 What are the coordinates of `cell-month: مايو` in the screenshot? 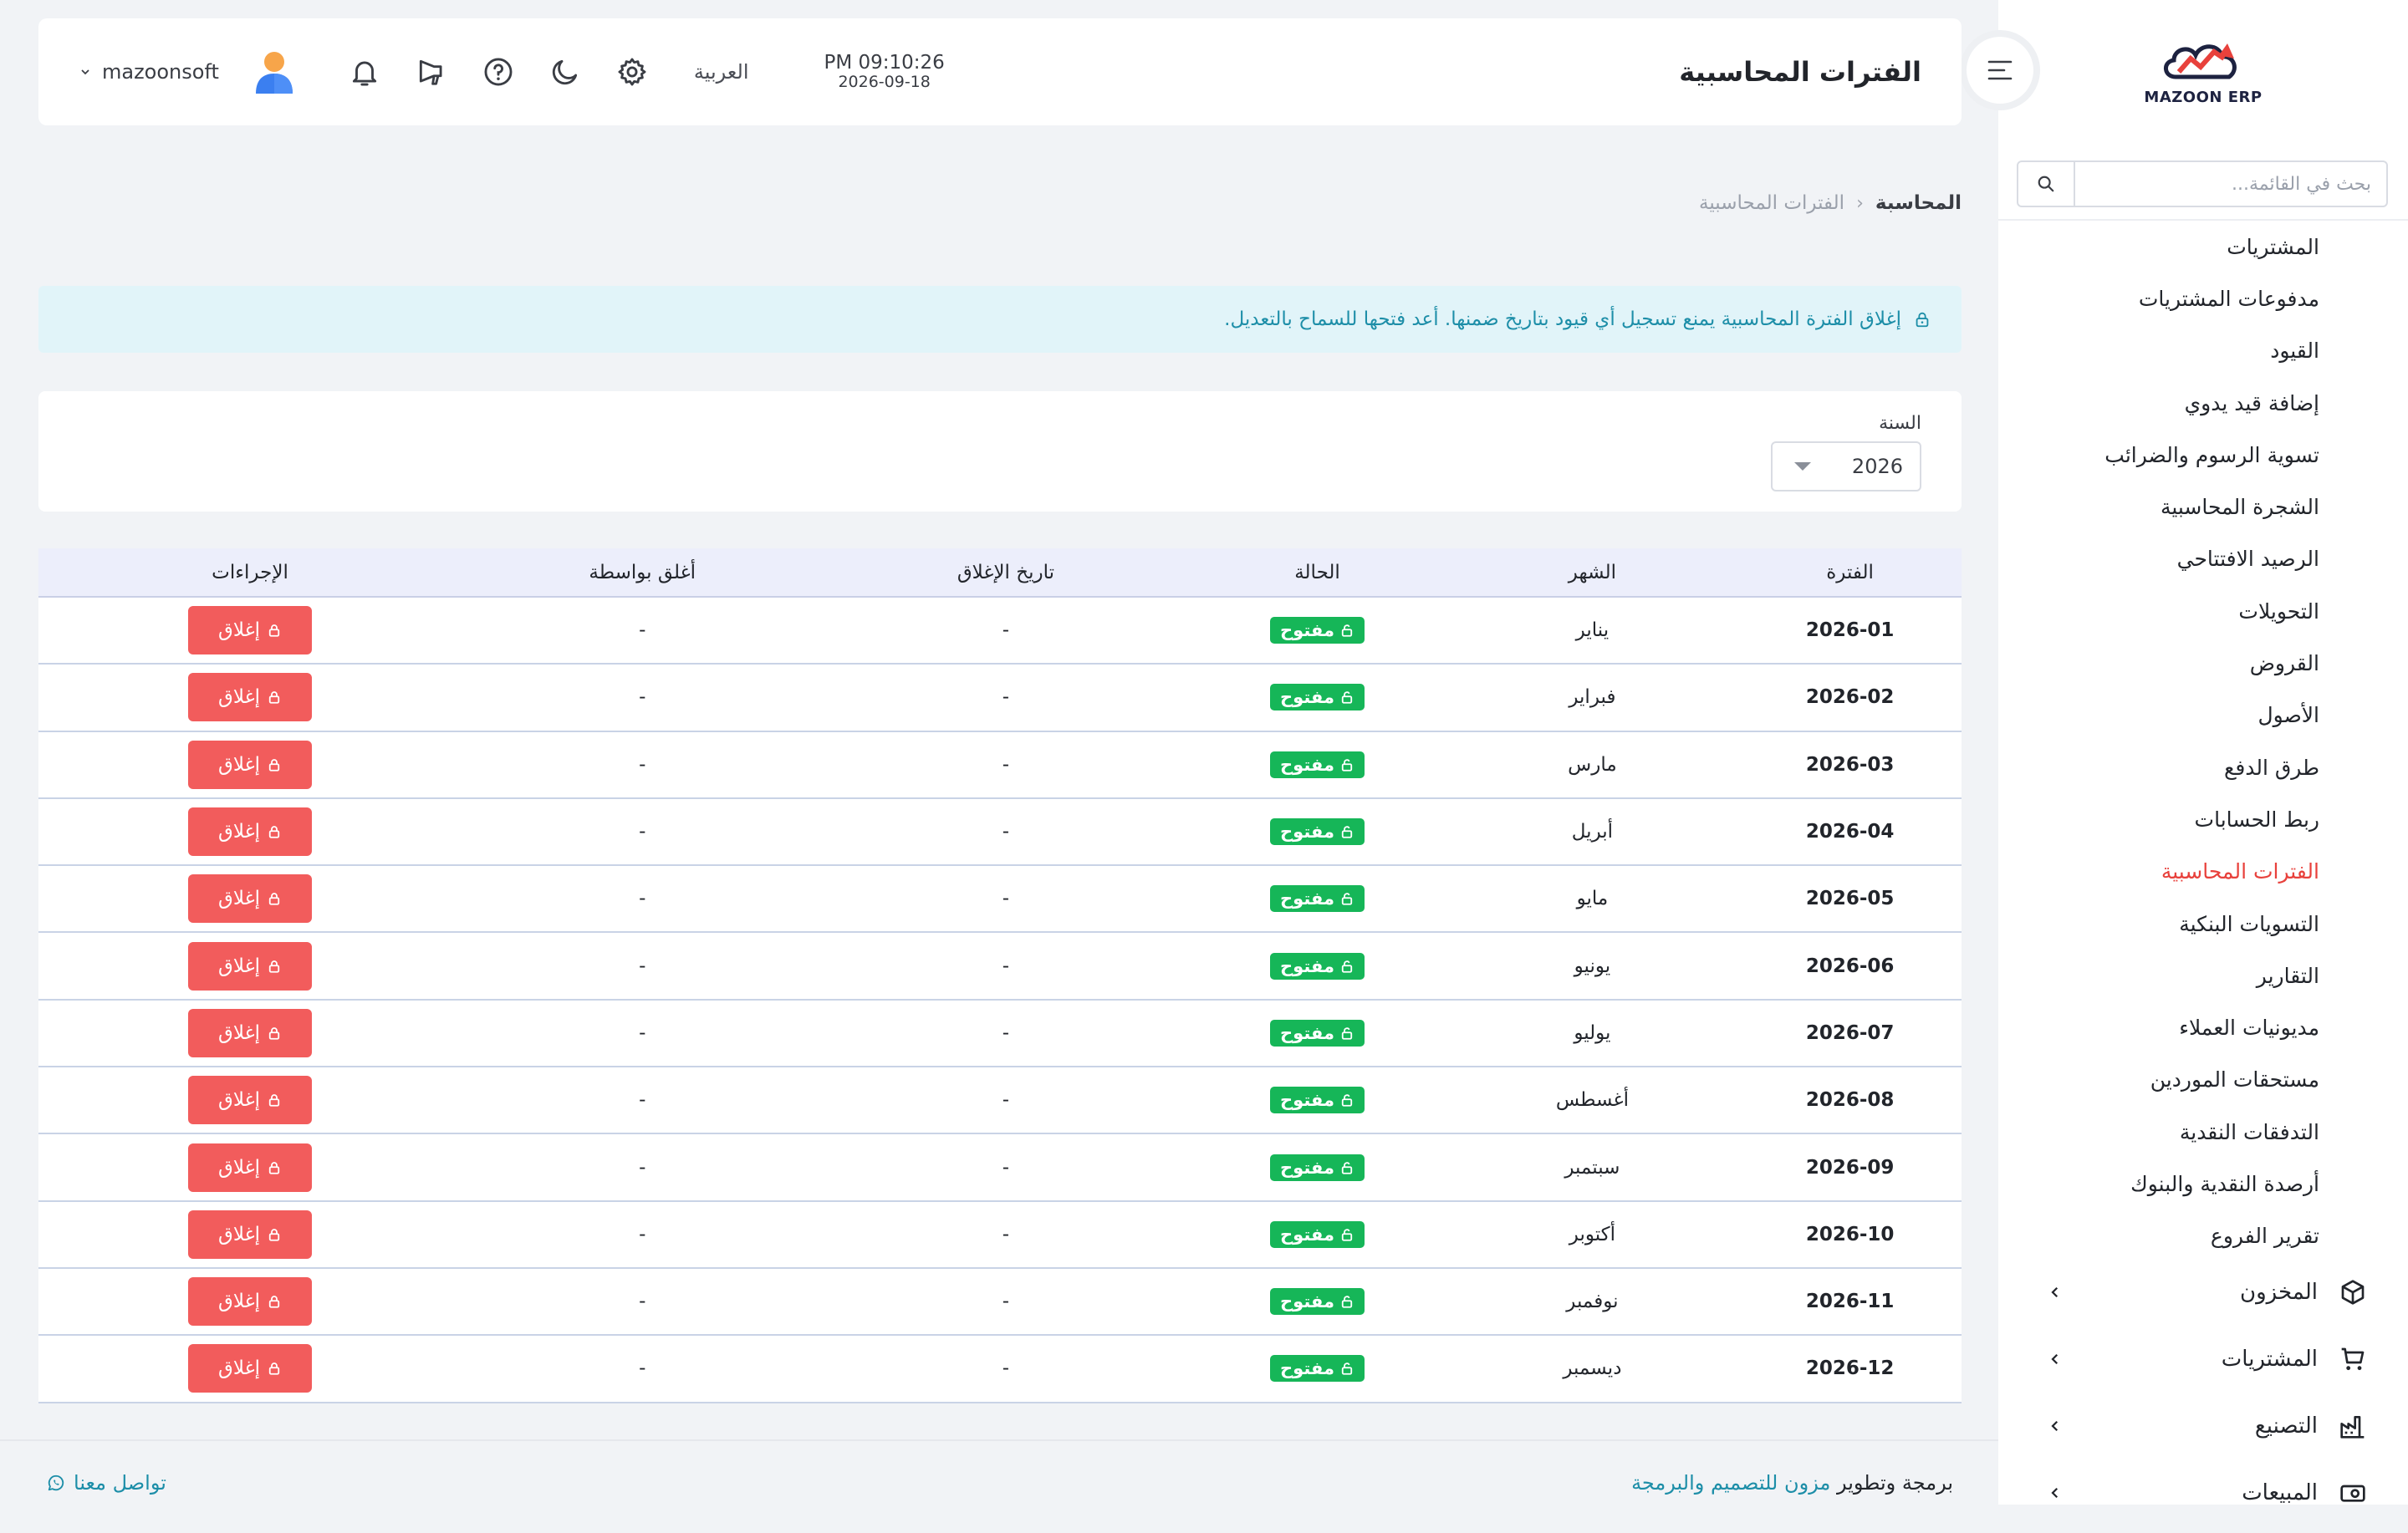 It's located at (1593, 899).